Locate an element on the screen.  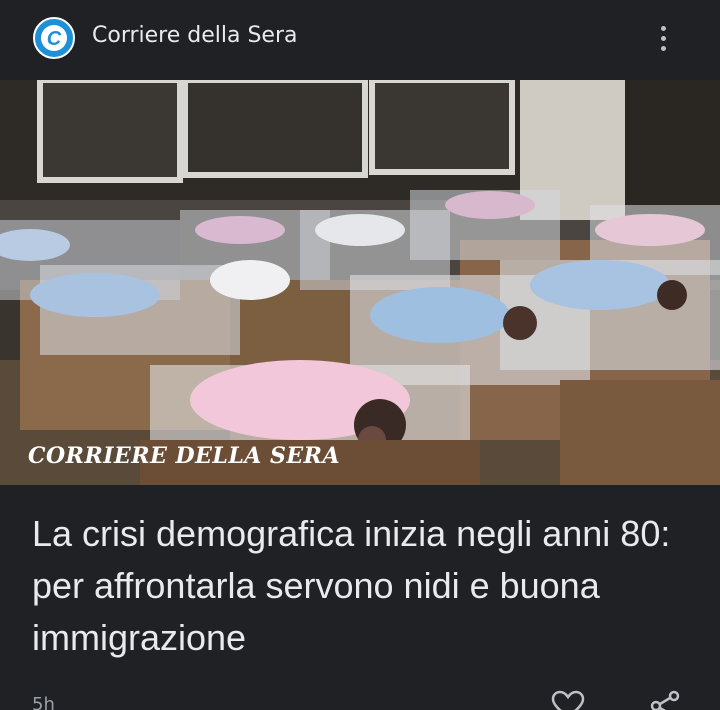
svg-text: C is located at coordinates (54, 39).